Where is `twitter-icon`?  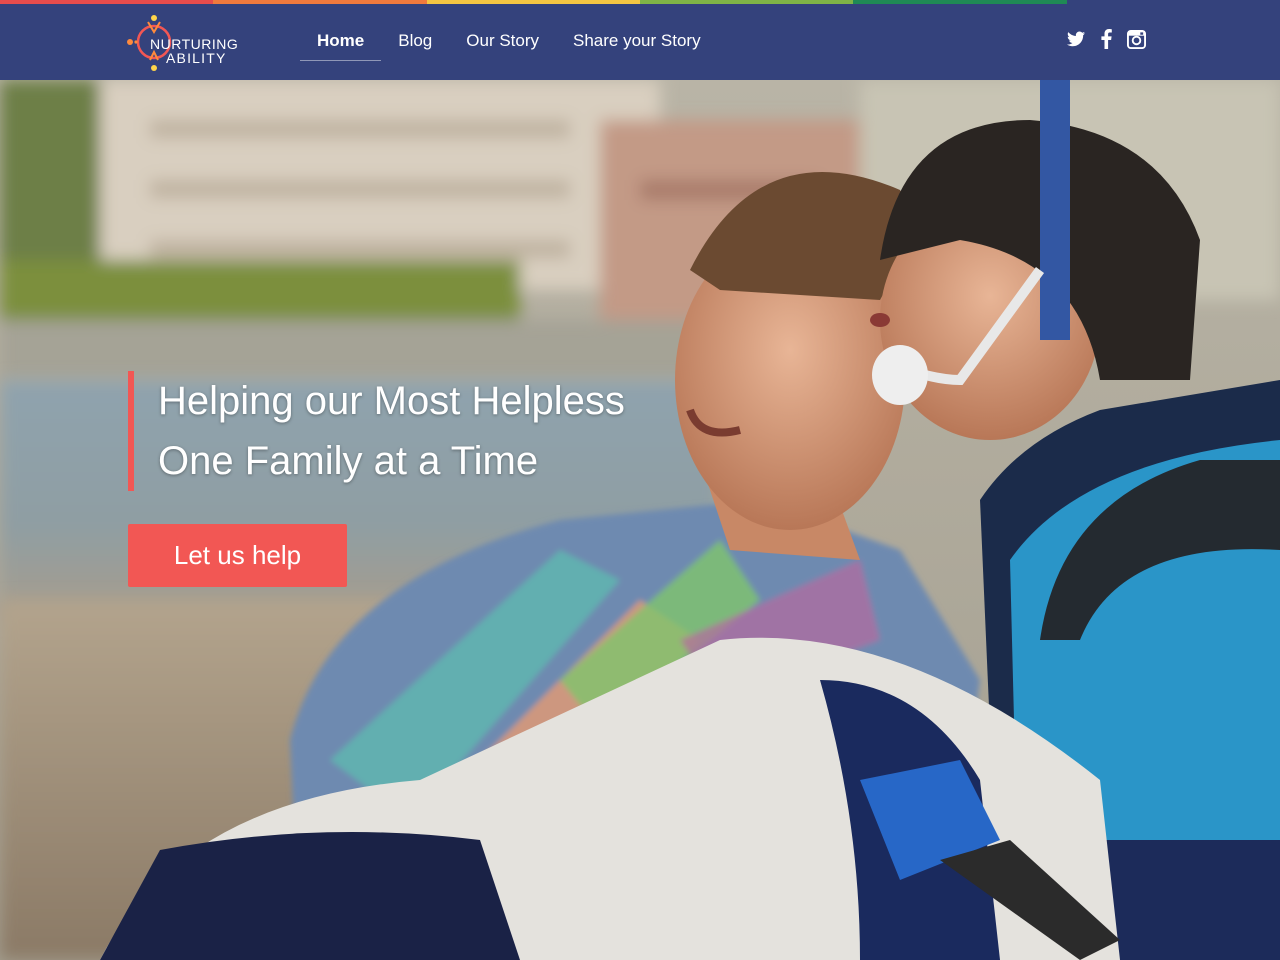
twitter-icon is located at coordinates (1076, 39).